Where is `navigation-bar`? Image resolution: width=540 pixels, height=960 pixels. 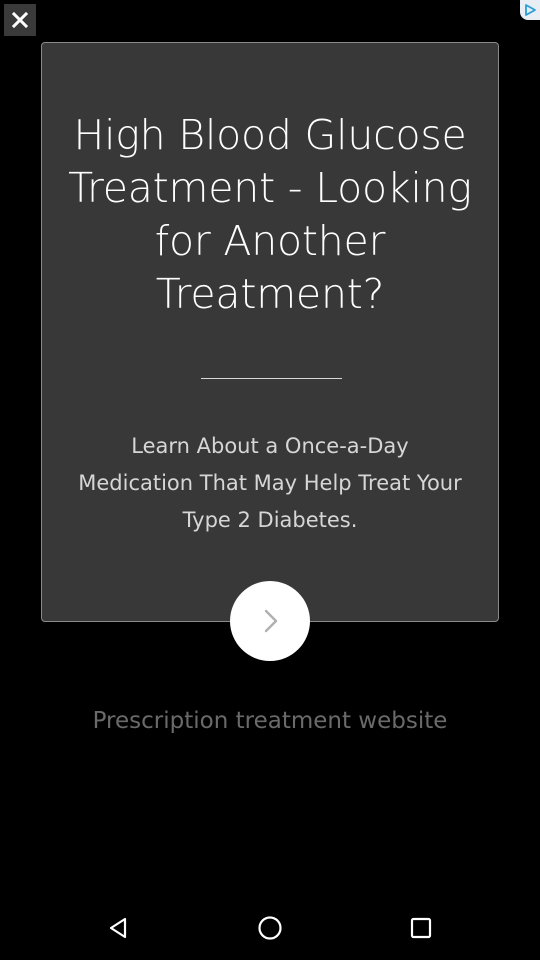 navigation-bar is located at coordinates (270, 928).